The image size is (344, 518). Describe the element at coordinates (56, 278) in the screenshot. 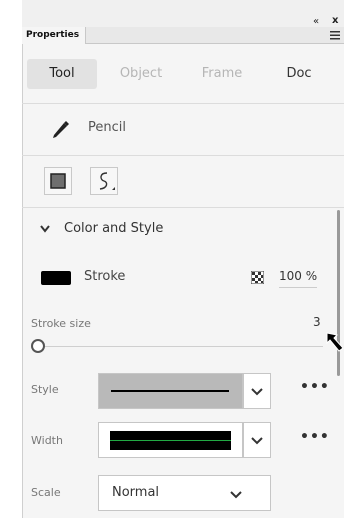

I see `stroke-color-swatch` at that location.